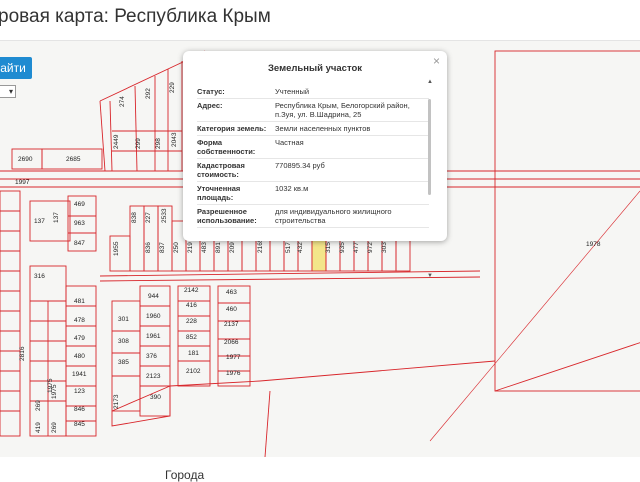 This screenshot has width=640, height=482. What do you see at coordinates (191, 337) in the screenshot?
I see `parcel-number-label: 852` at bounding box center [191, 337].